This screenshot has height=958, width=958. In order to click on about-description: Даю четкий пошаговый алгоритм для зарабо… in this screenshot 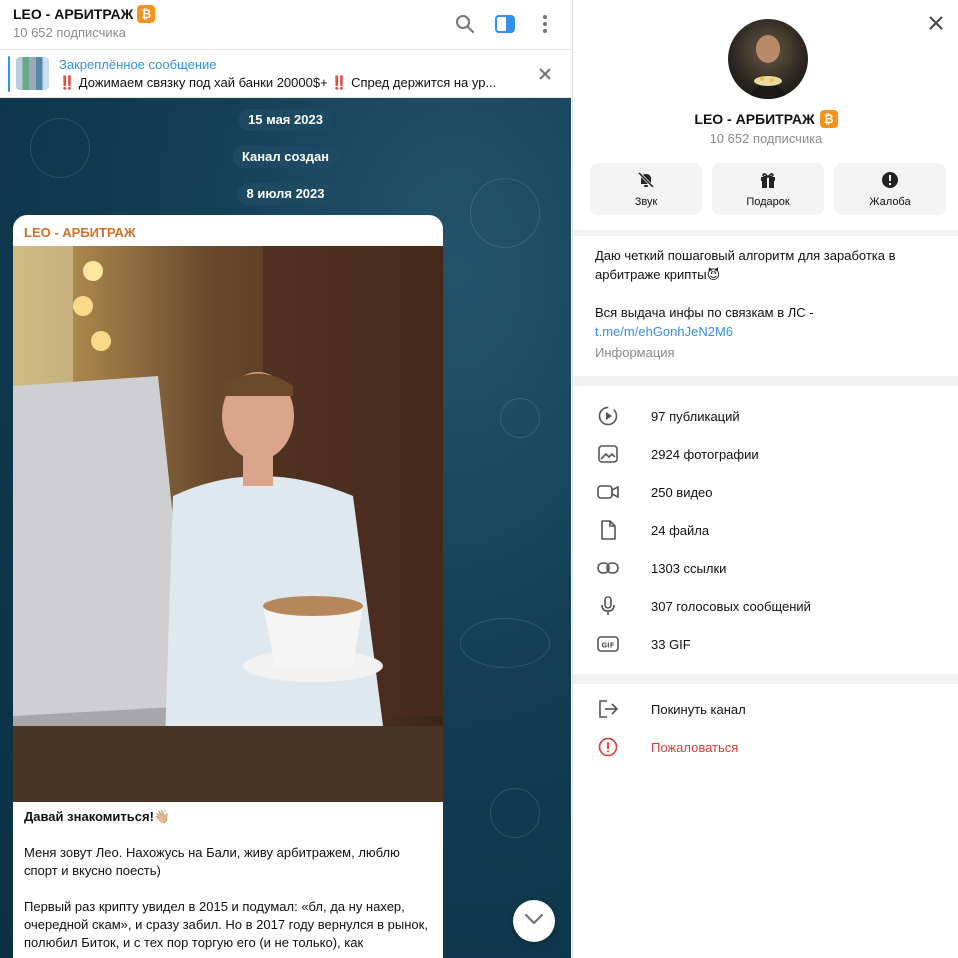, I will do `click(745, 265)`.